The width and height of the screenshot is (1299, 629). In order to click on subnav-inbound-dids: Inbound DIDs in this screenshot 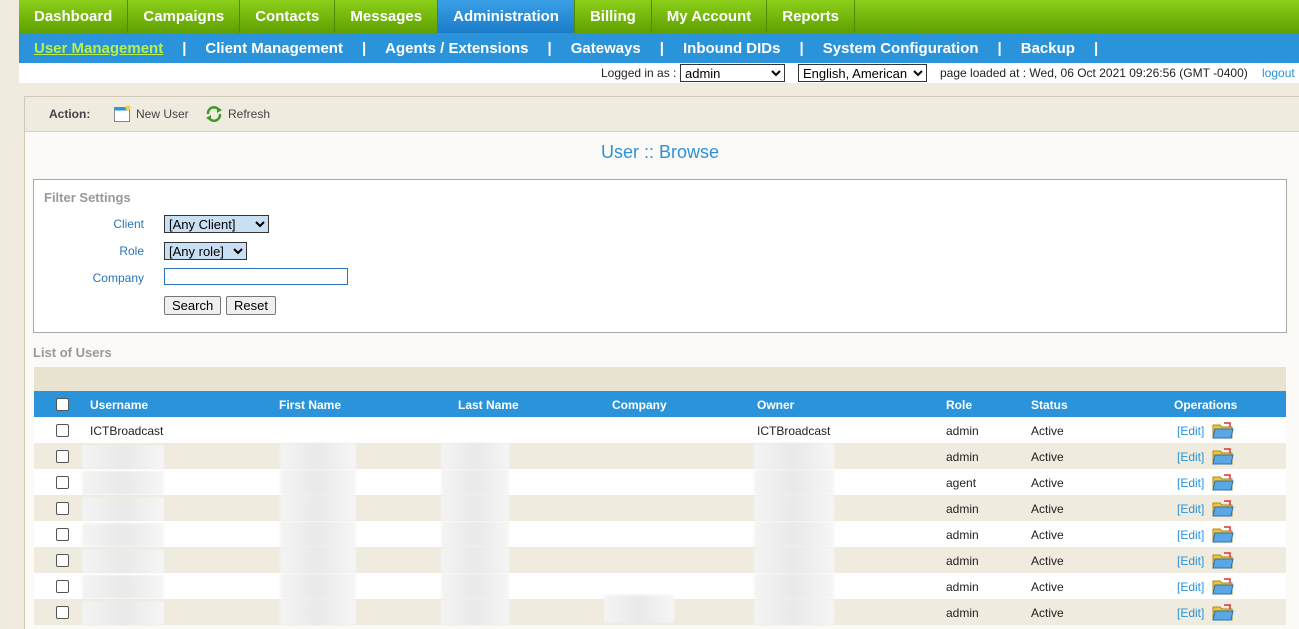, I will do `click(732, 48)`.